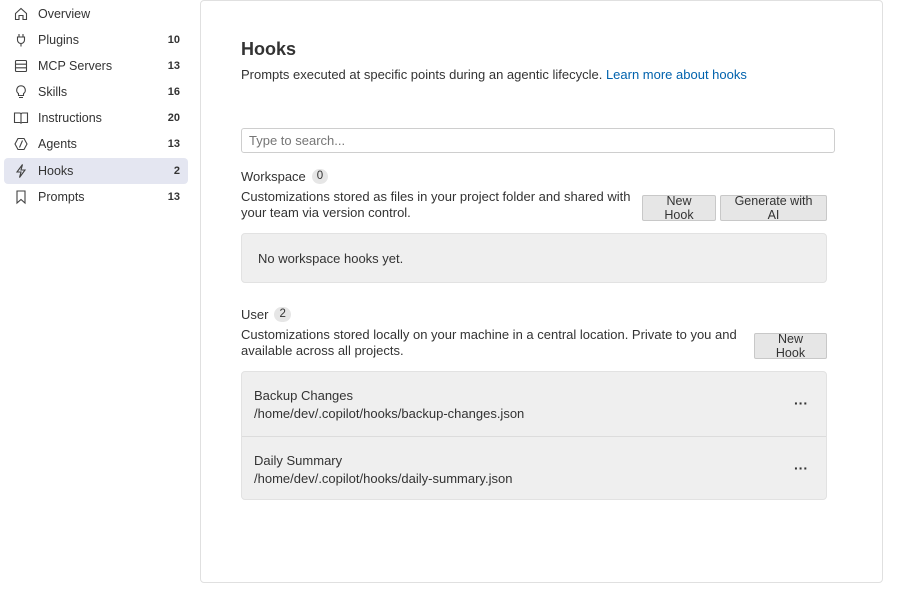  I want to click on sidebar-item-skills: Skills 16, so click(96, 92).